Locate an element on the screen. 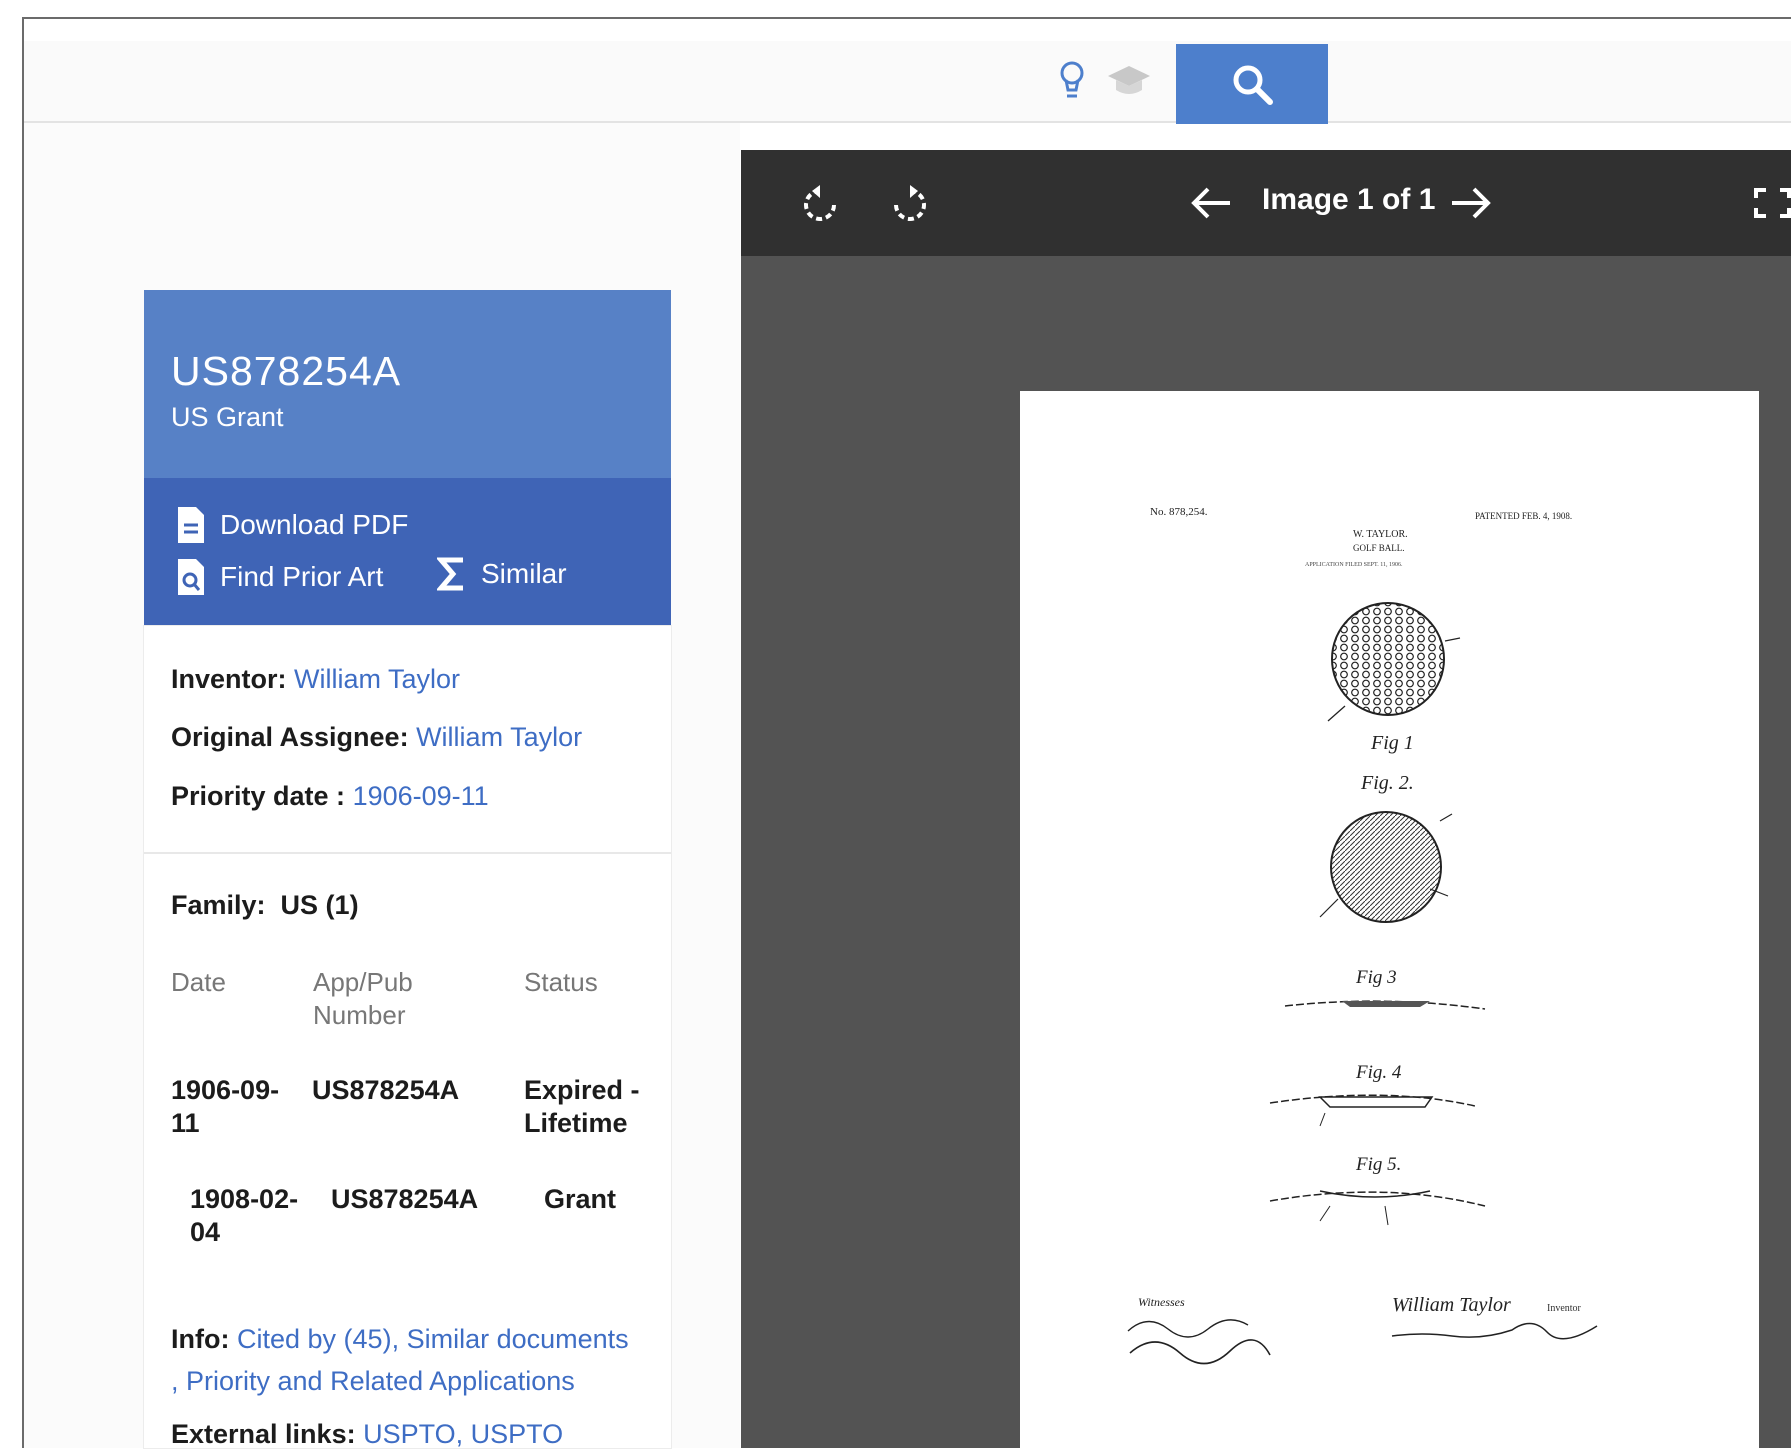 This screenshot has width=1791, height=1453. priority-row: Priority date : 1906-09-11 is located at coordinates (330, 796).